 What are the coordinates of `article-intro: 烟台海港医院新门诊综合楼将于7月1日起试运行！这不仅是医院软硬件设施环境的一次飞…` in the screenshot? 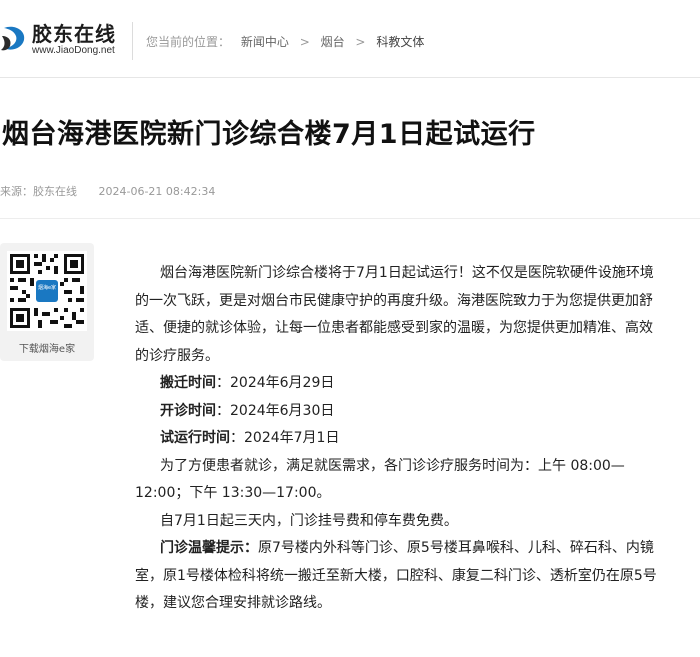 It's located at (394, 314).